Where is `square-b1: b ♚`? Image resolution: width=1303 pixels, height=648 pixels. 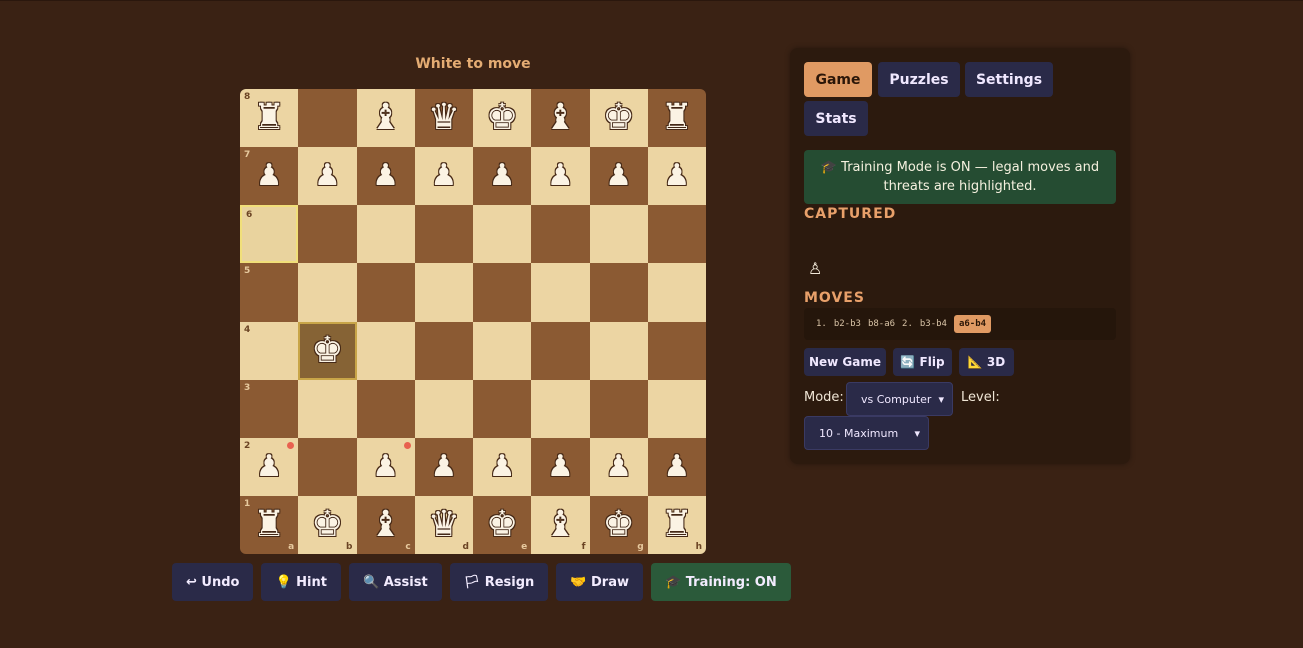
square-b1: b ♚ is located at coordinates (327, 524).